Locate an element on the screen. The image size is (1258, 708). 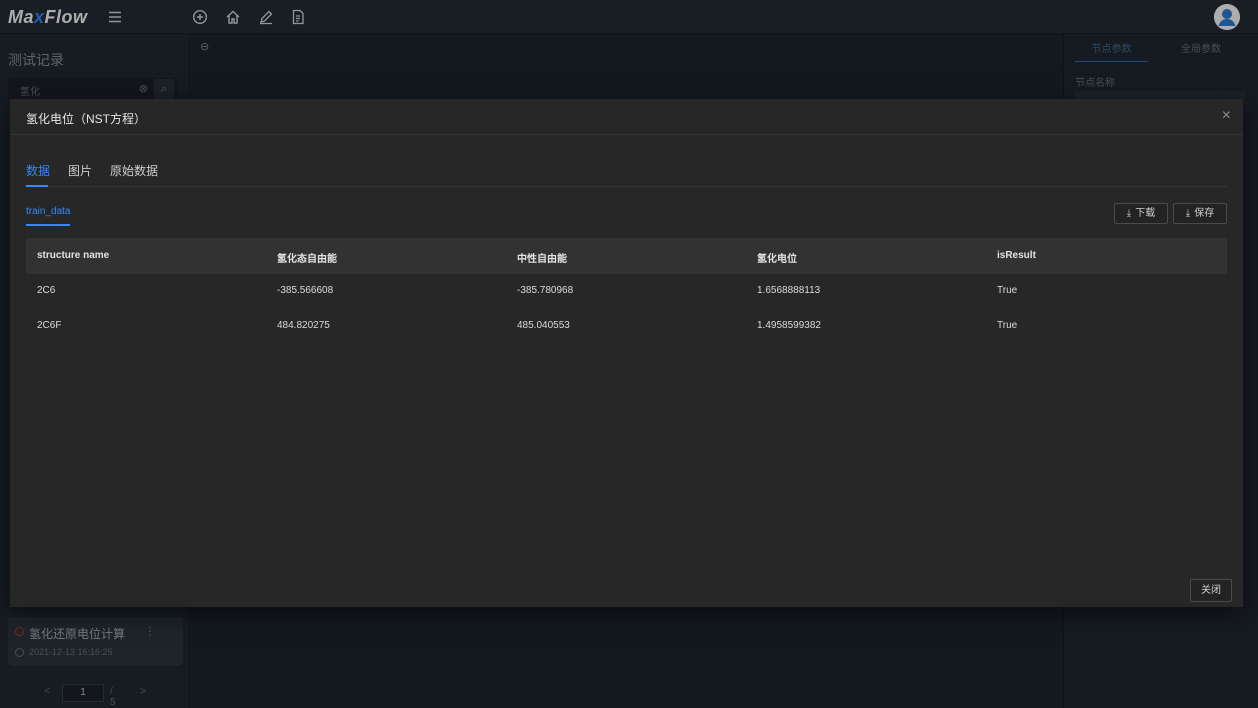
modal-title: 氢化电位（NST方程） is located at coordinates (86, 119).